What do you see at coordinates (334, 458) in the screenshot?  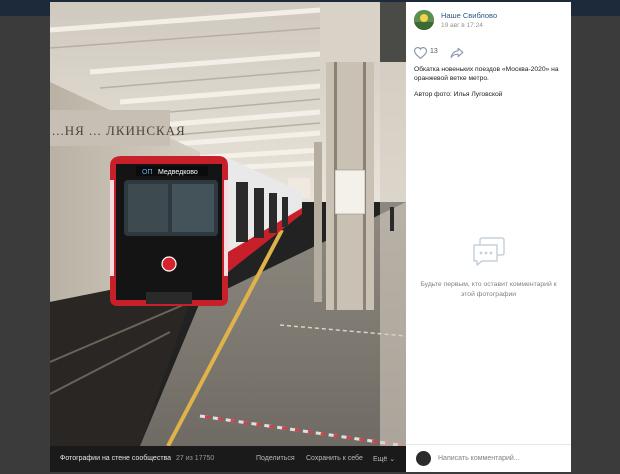 I see `save-to-profile-button: Сохранить к себе` at bounding box center [334, 458].